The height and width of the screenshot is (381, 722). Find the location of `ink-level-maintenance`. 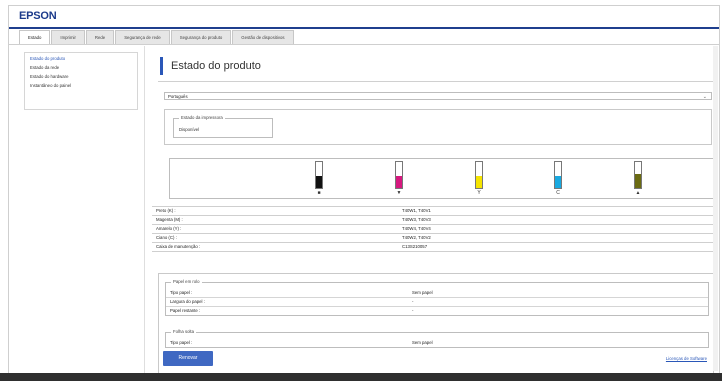

ink-level-maintenance is located at coordinates (638, 180).